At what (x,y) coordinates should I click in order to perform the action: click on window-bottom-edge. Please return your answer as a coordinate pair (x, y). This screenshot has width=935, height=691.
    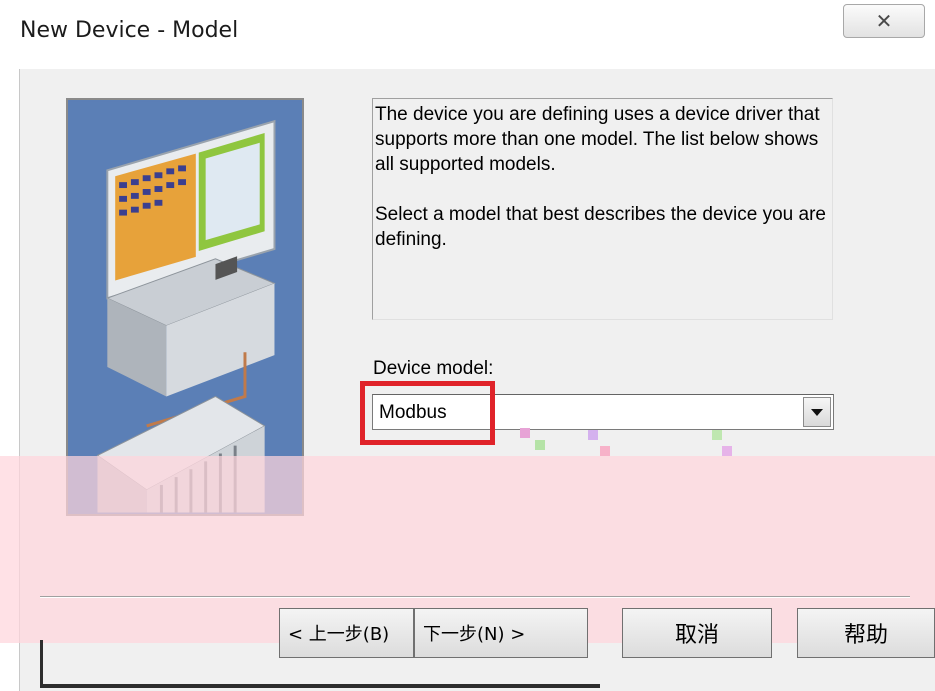
    Looking at the image, I should click on (320, 686).